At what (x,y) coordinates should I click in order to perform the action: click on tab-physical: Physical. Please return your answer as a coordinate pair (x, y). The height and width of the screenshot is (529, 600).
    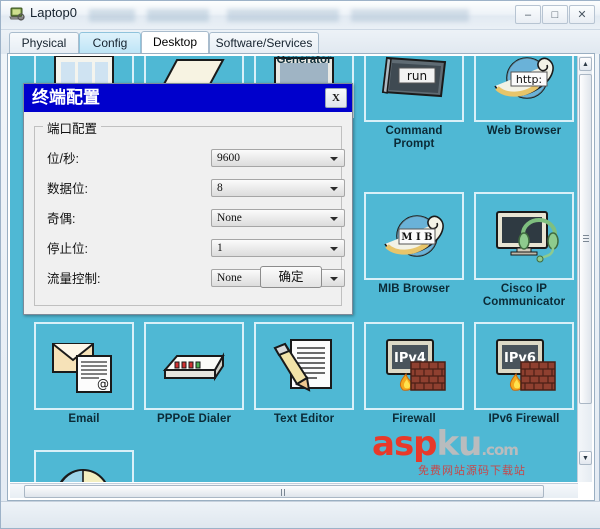
    Looking at the image, I should click on (44, 43).